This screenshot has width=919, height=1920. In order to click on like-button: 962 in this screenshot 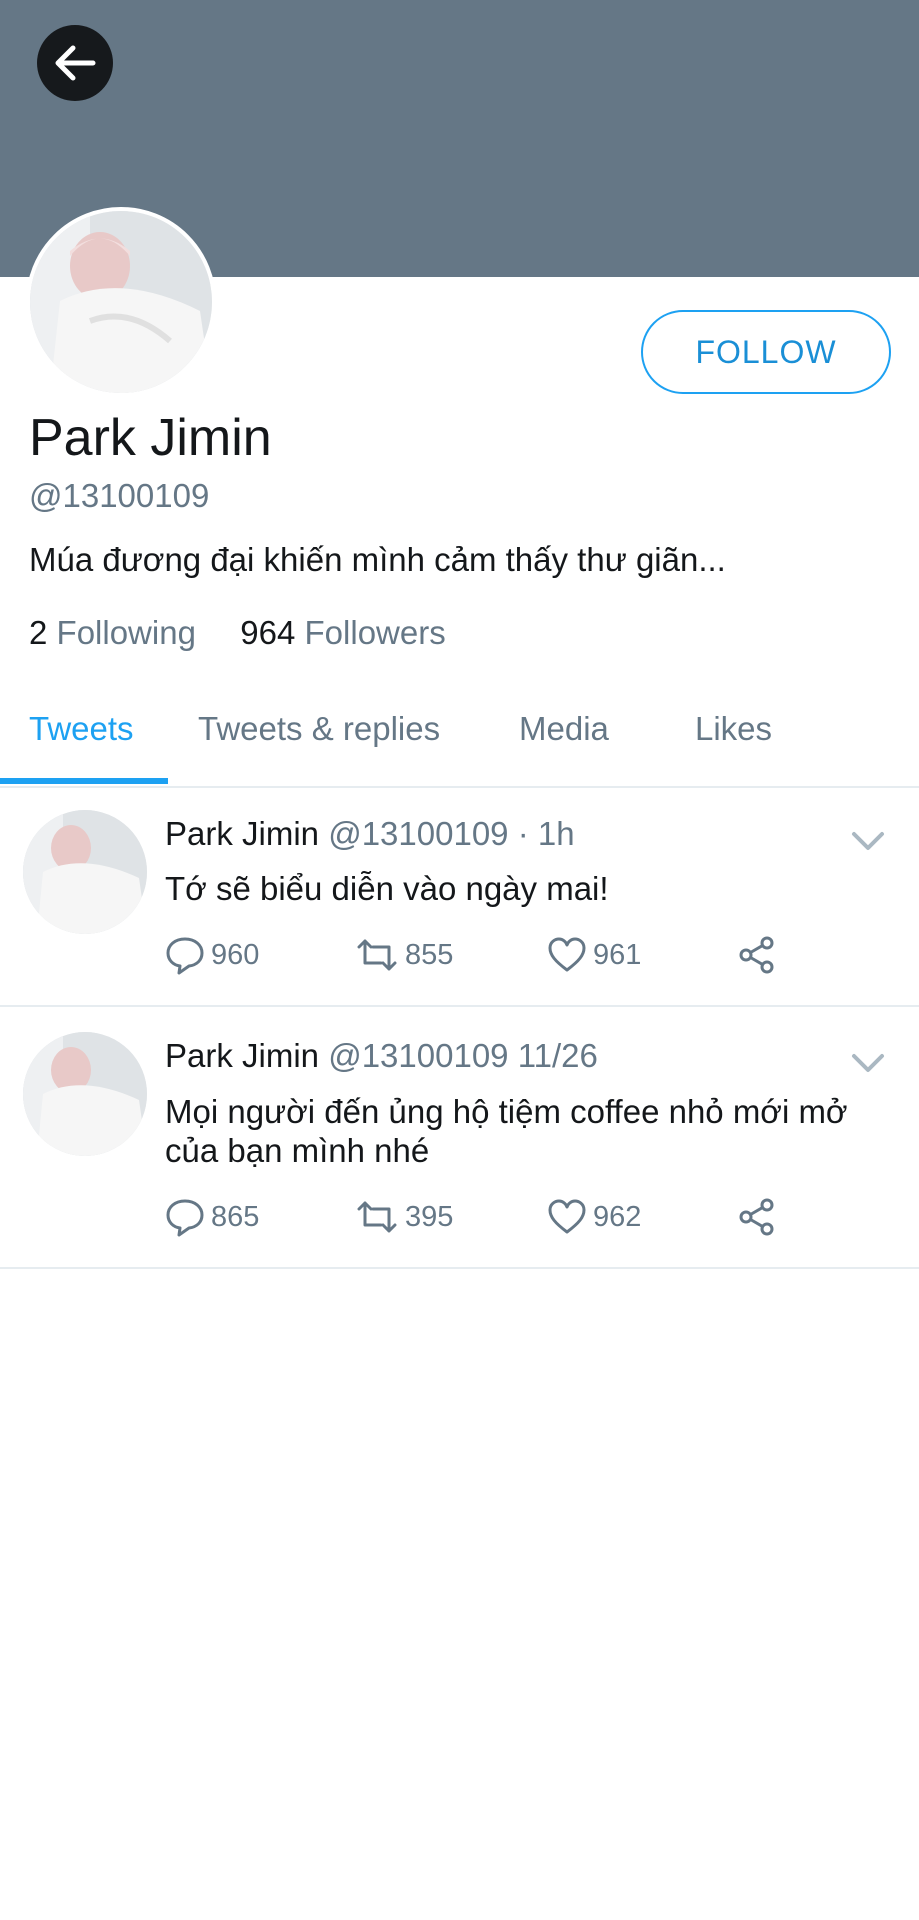, I will do `click(594, 1217)`.